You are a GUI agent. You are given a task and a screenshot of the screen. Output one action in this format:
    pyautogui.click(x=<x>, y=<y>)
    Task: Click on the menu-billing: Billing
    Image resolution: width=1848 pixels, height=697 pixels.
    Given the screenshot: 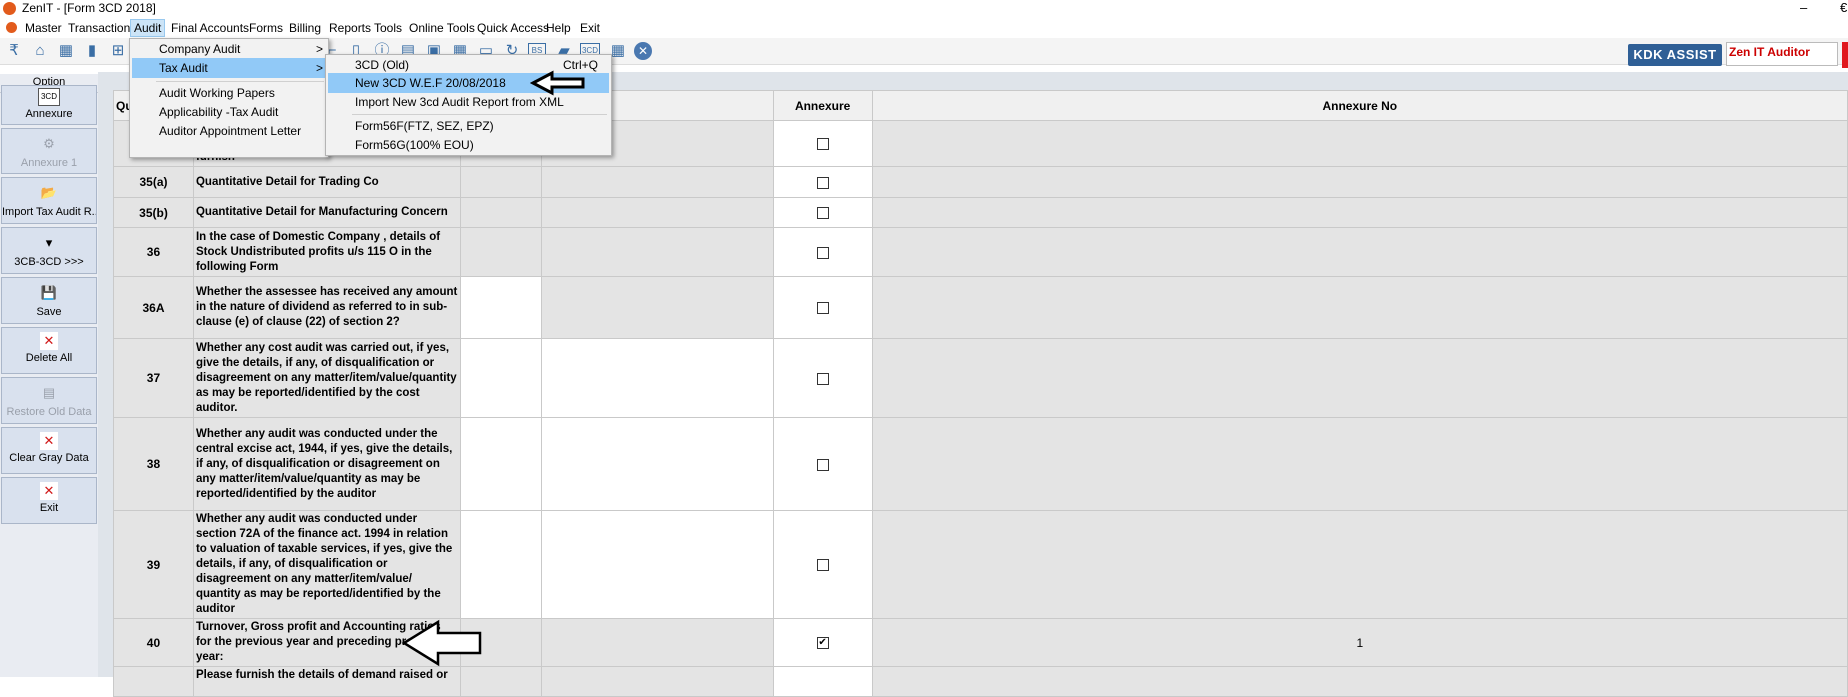 What is the action you would take?
    pyautogui.click(x=305, y=28)
    